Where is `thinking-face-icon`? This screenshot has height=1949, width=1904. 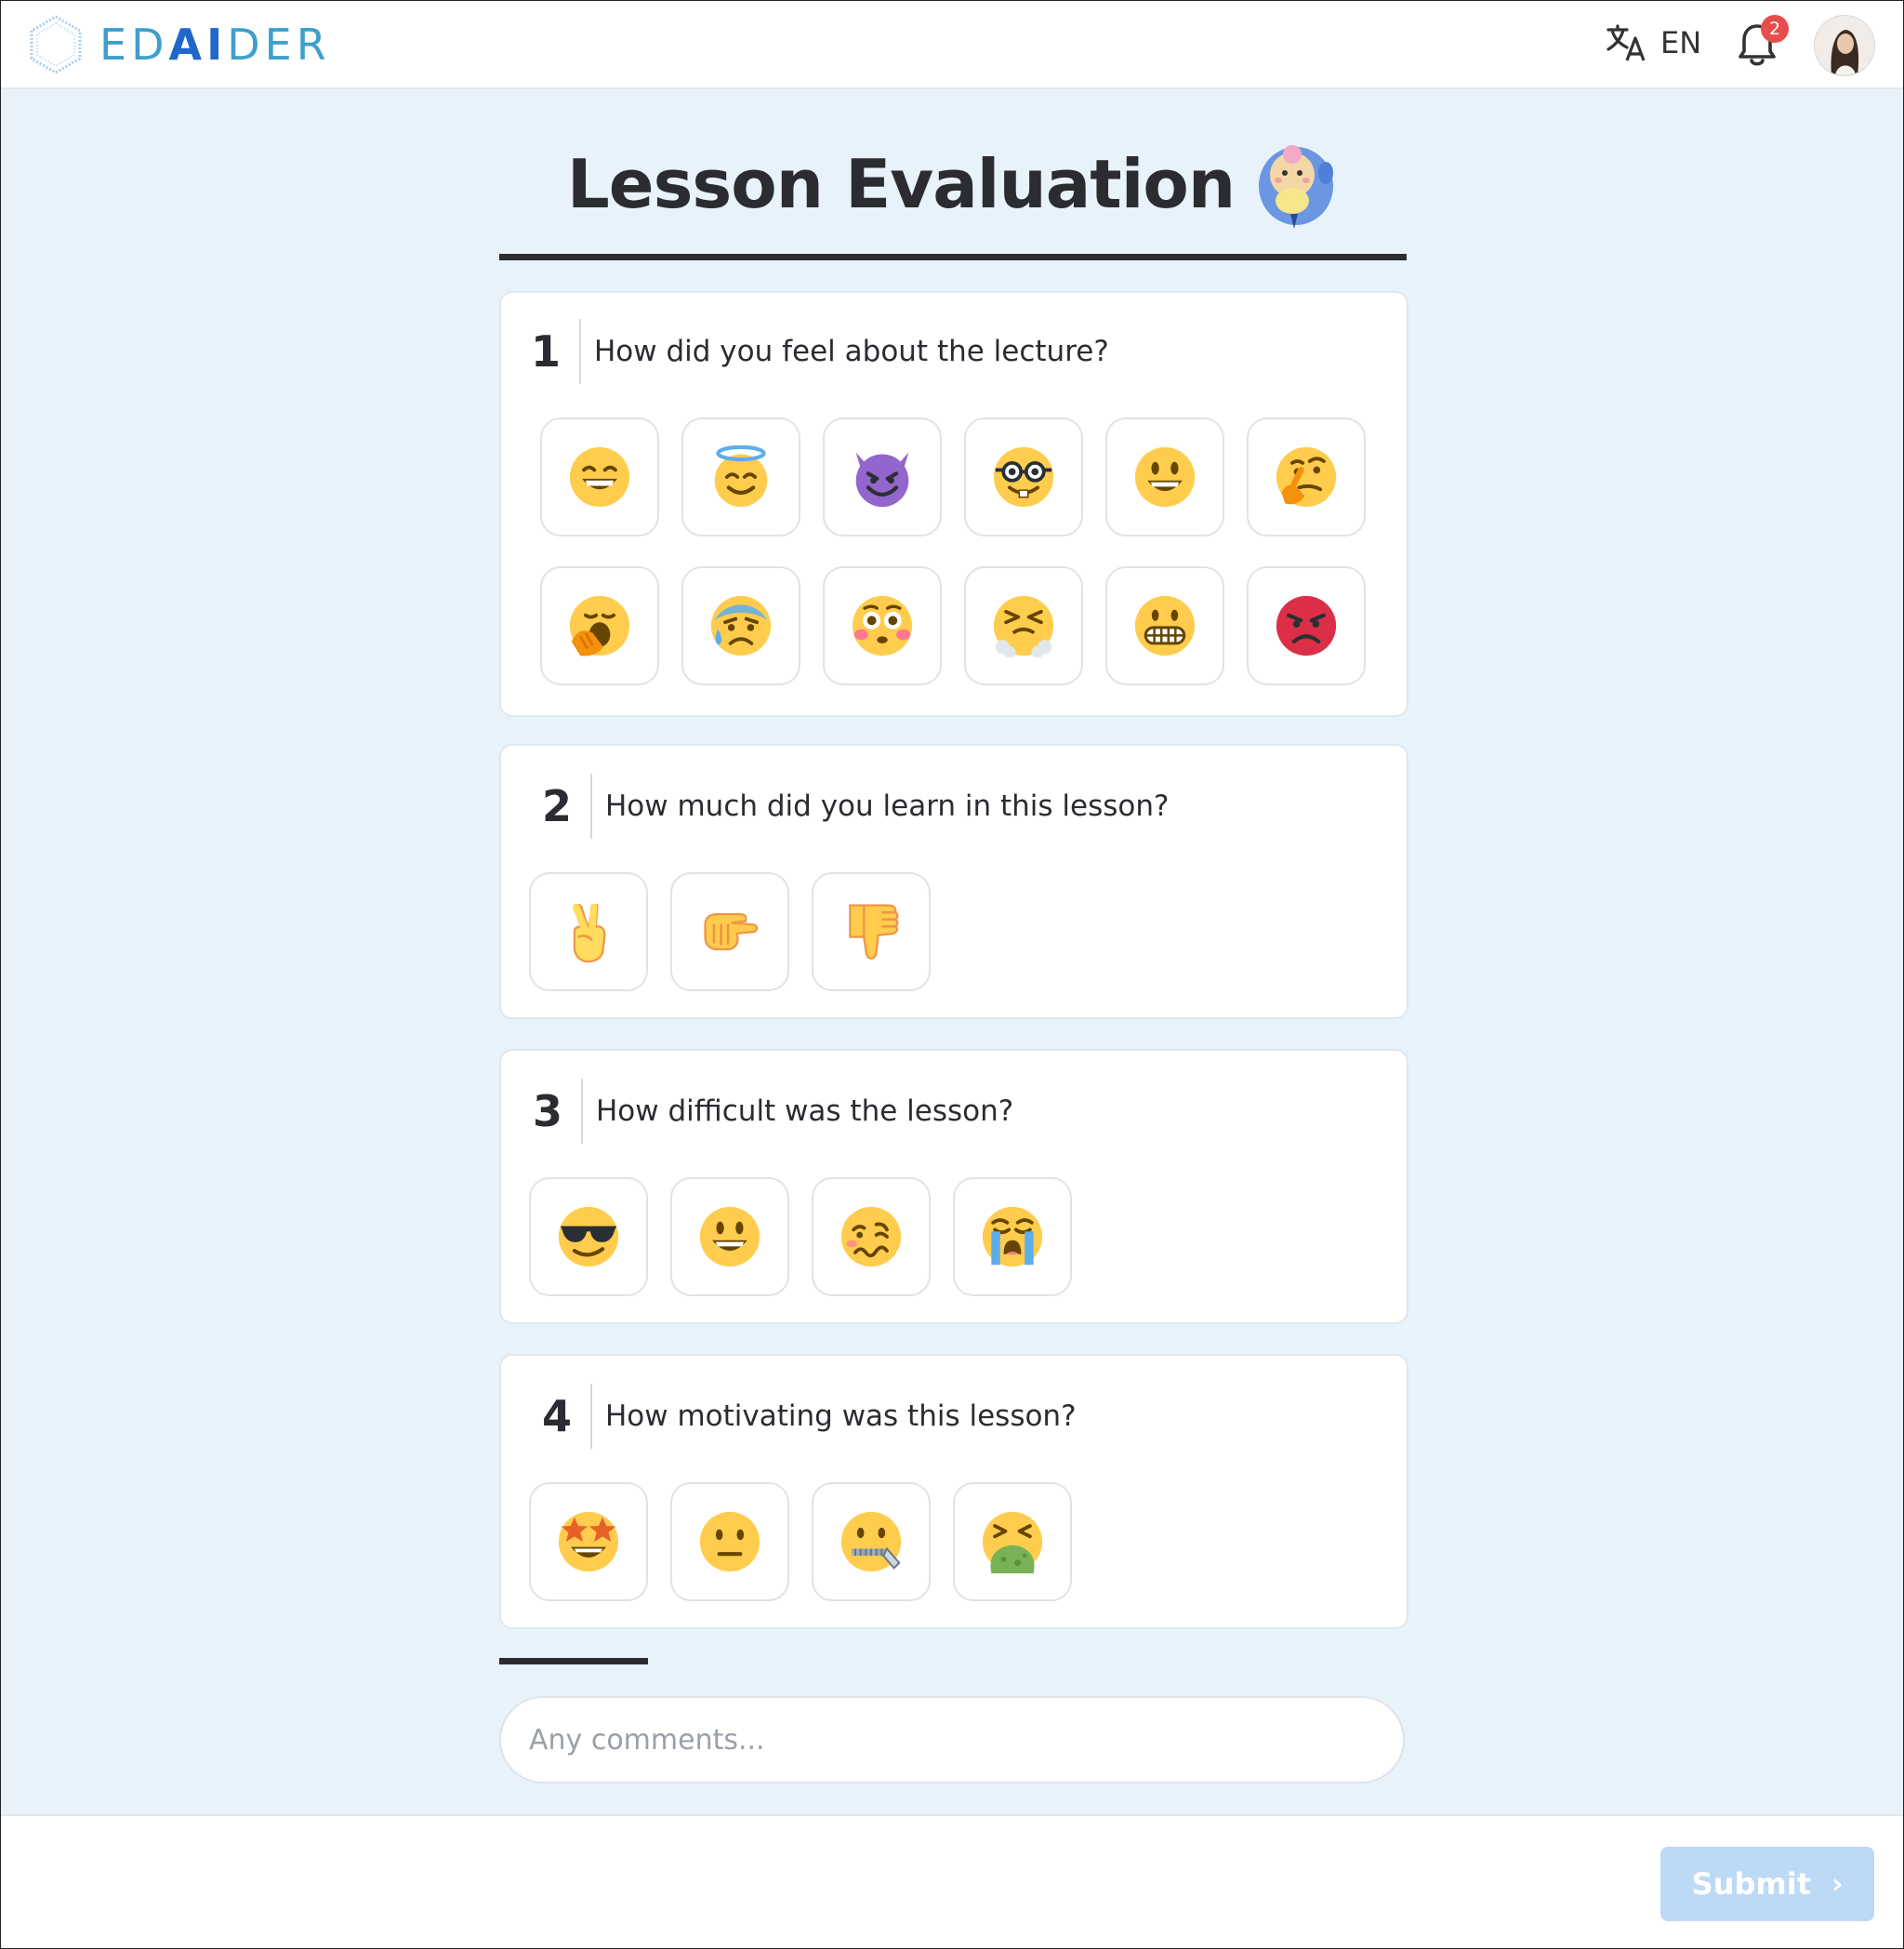 thinking-face-icon is located at coordinates (1306, 477).